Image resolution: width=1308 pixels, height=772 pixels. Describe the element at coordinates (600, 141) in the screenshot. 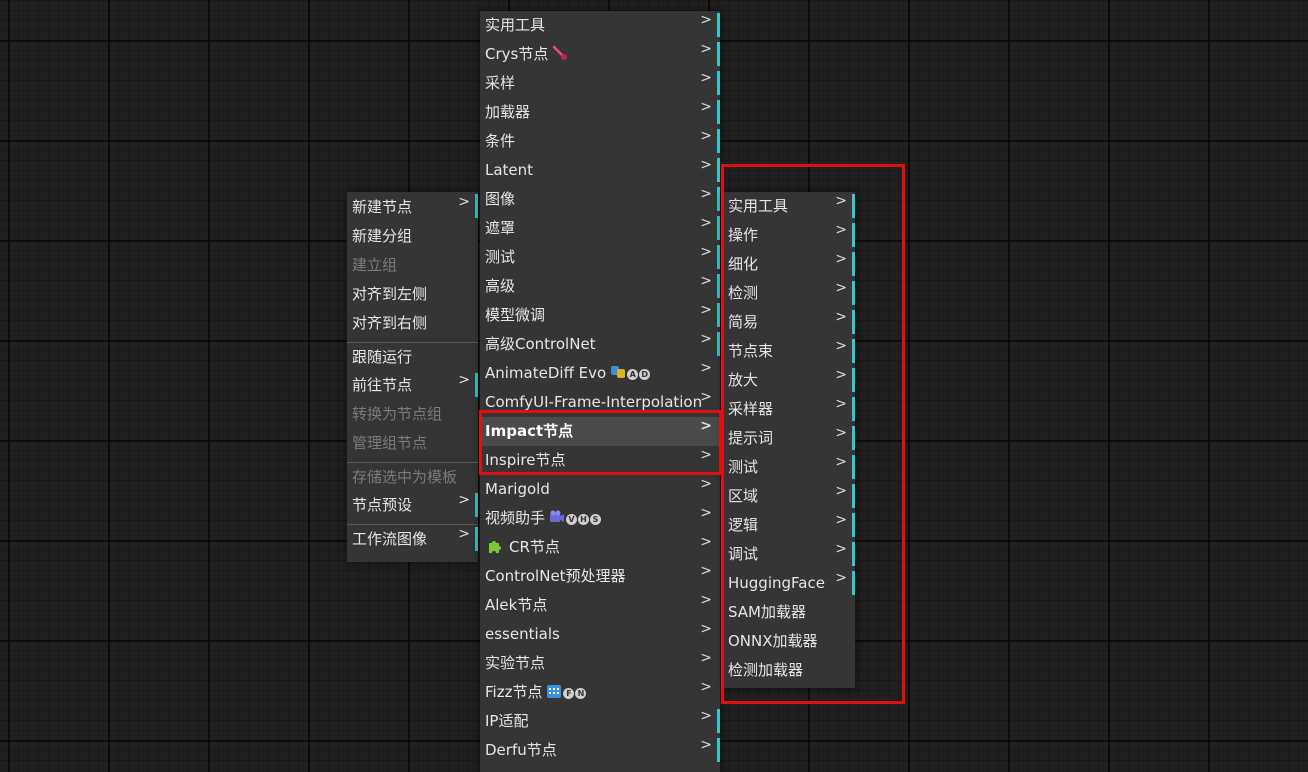

I see `category-conditioning: 条件 >` at that location.